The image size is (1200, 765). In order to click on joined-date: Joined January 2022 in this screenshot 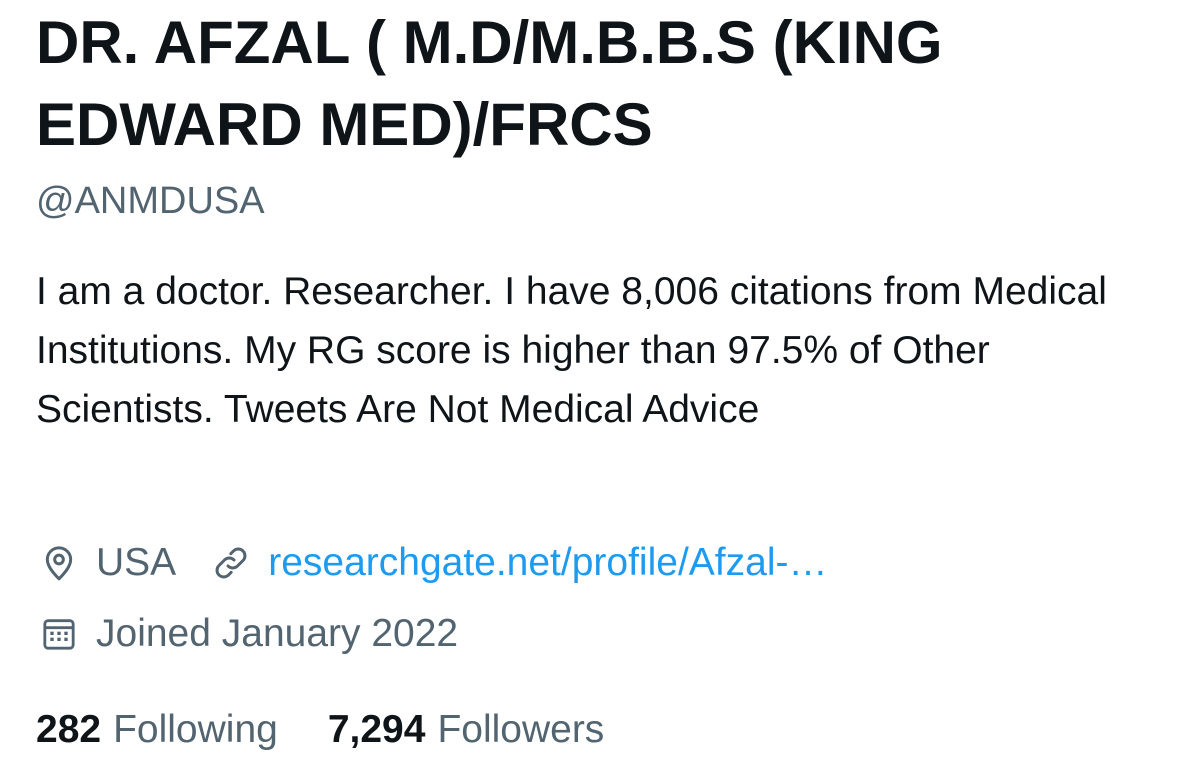, I will do `click(277, 633)`.